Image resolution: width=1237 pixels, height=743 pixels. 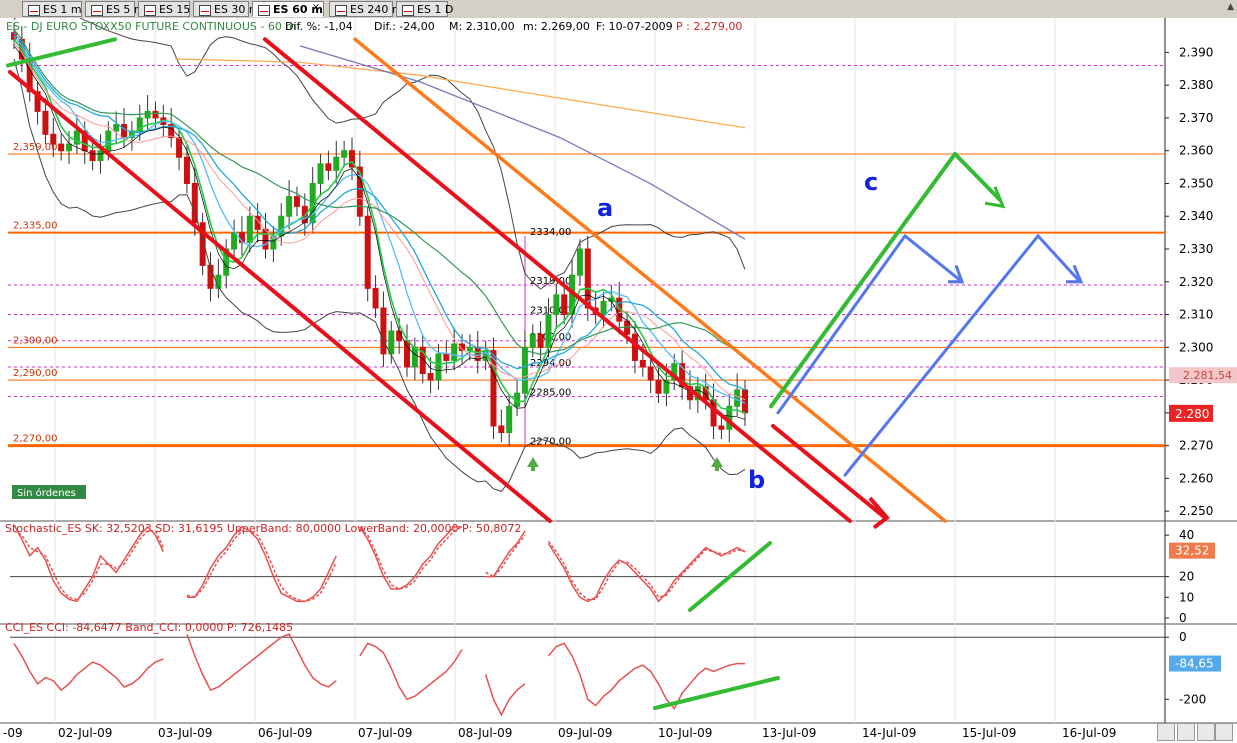 I want to click on tab-es-240-m: ES 240 m, so click(x=366, y=9).